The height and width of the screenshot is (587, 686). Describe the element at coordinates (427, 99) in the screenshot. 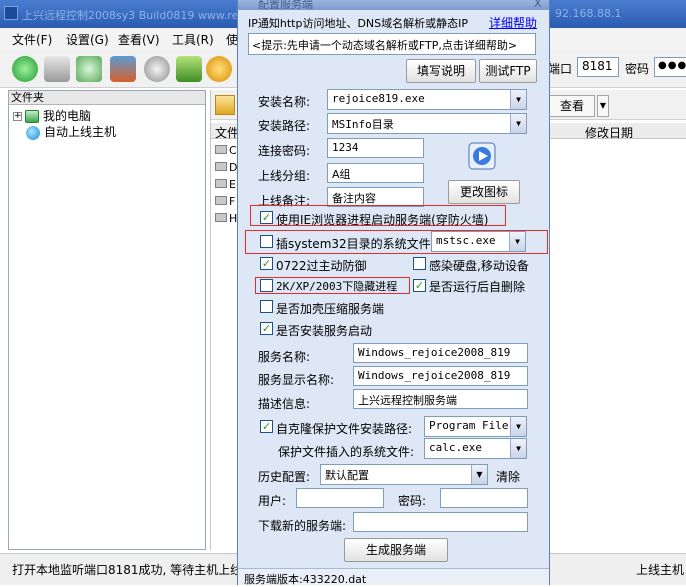

I see `install-name-combo: rejoice819.exe ▼` at that location.